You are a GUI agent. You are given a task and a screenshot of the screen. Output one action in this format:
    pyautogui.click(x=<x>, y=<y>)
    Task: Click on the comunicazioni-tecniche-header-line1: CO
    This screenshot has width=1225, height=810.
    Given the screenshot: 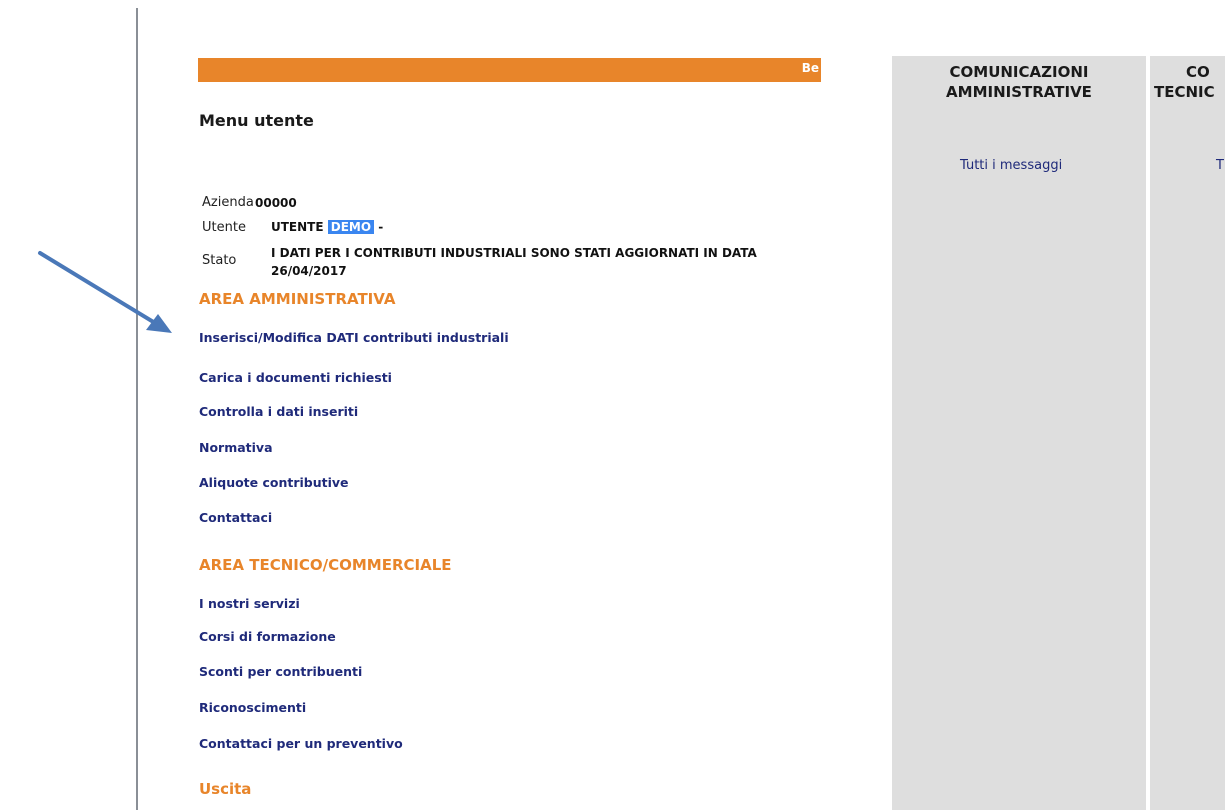 What is the action you would take?
    pyautogui.click(x=1198, y=72)
    